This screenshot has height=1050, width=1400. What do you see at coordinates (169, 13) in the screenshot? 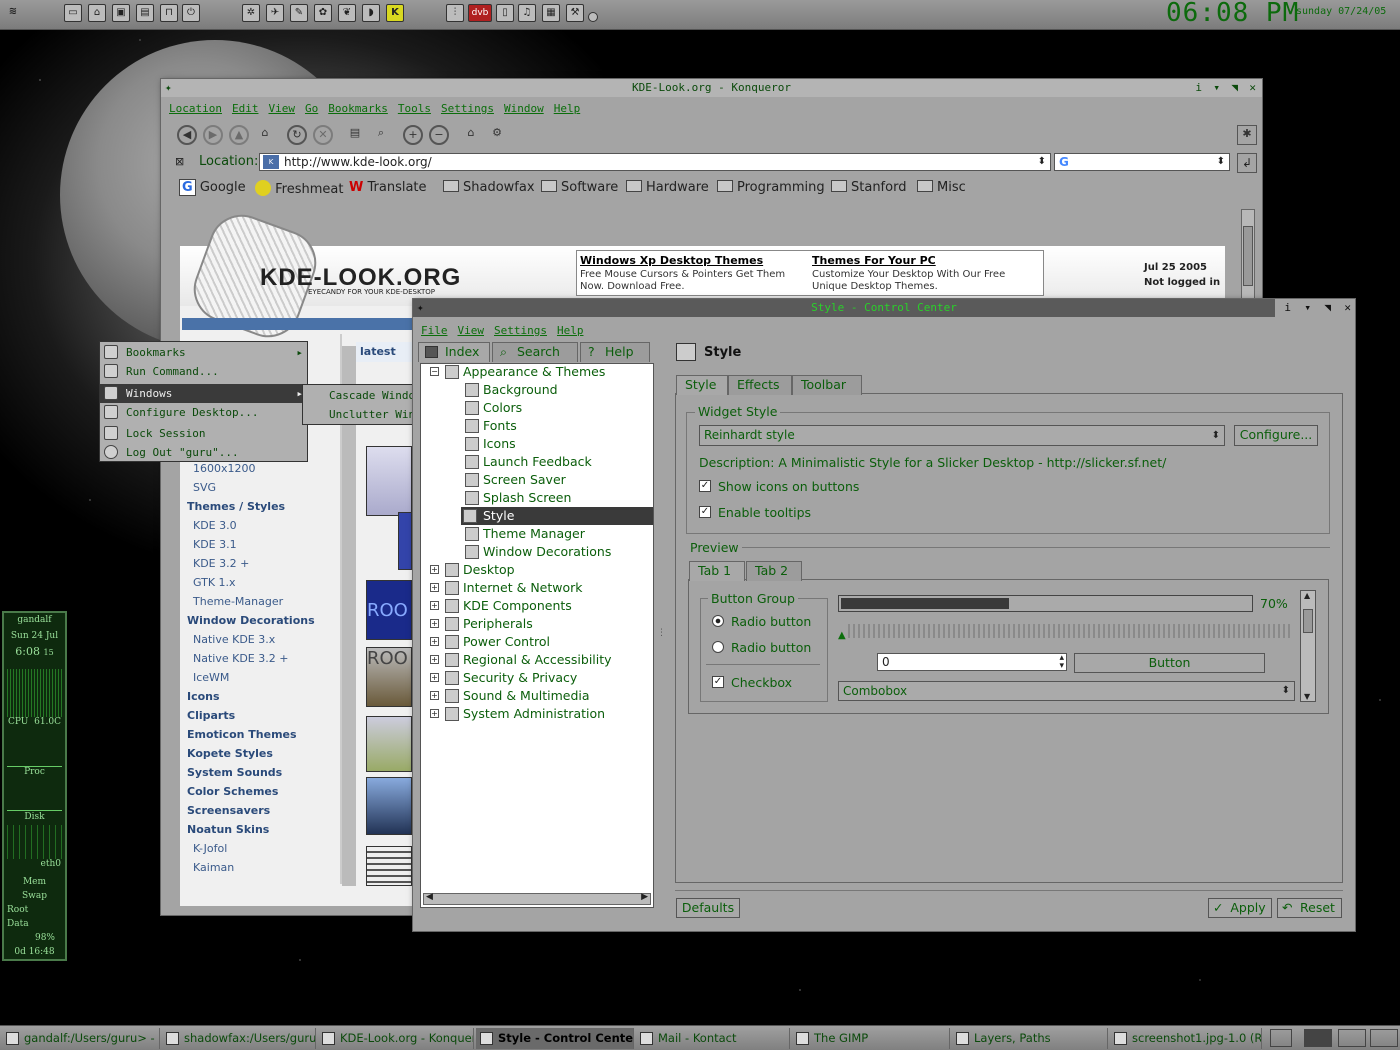
I see `lock-icon: ⊓` at bounding box center [169, 13].